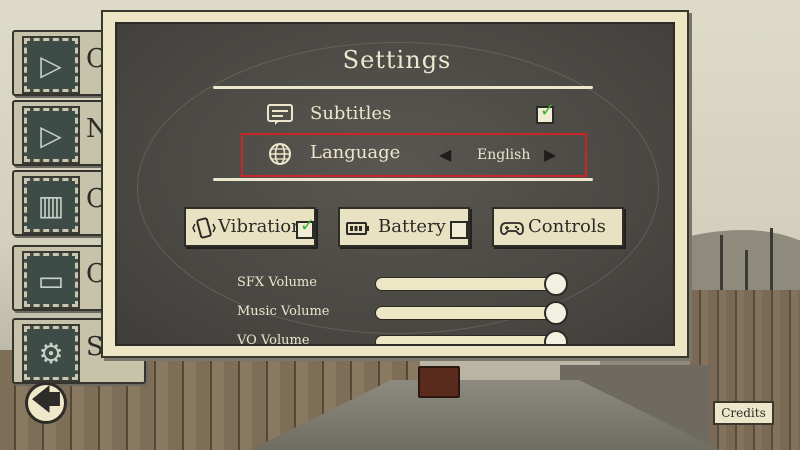  Describe the element at coordinates (412, 226) in the screenshot. I see `battery-label: Battery` at that location.